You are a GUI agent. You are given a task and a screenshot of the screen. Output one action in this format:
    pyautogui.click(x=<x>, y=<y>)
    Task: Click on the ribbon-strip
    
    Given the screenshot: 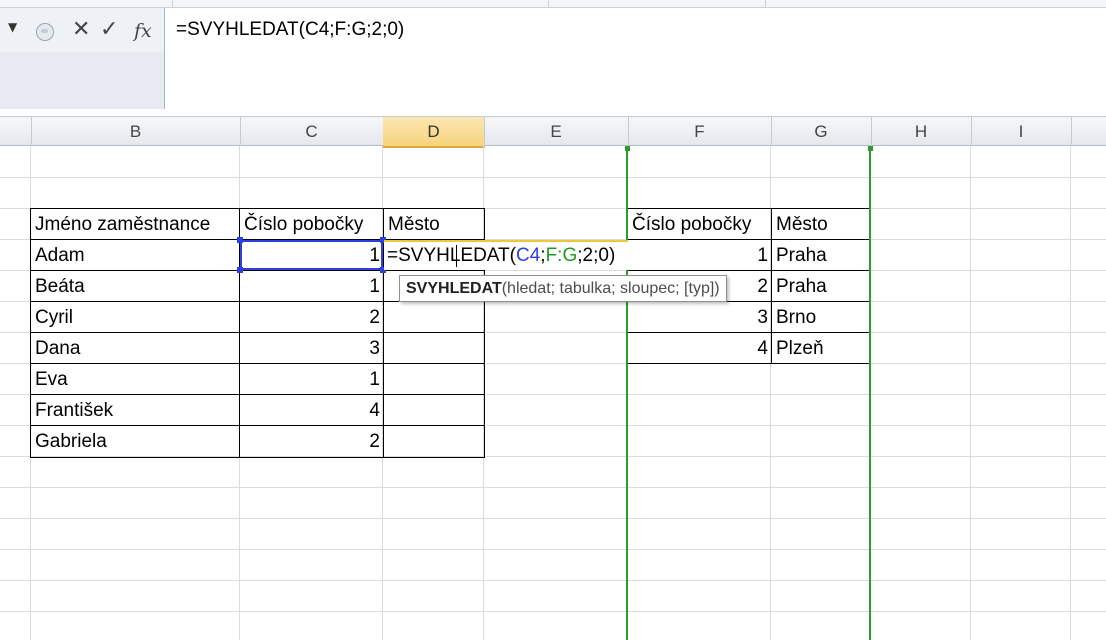 What is the action you would take?
    pyautogui.click(x=553, y=4)
    